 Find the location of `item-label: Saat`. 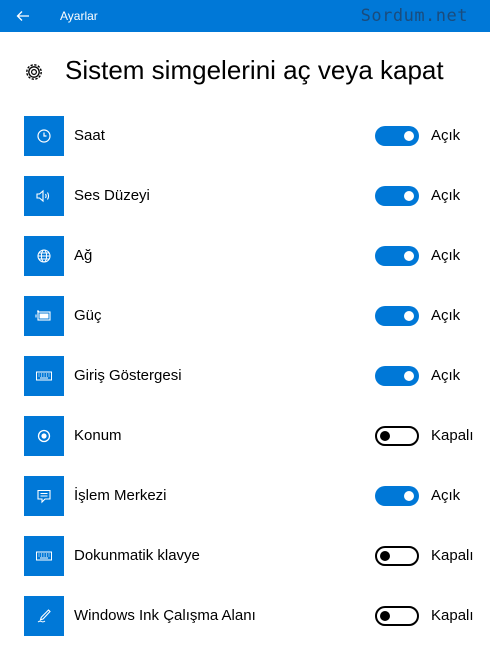

item-label: Saat is located at coordinates (89, 135).